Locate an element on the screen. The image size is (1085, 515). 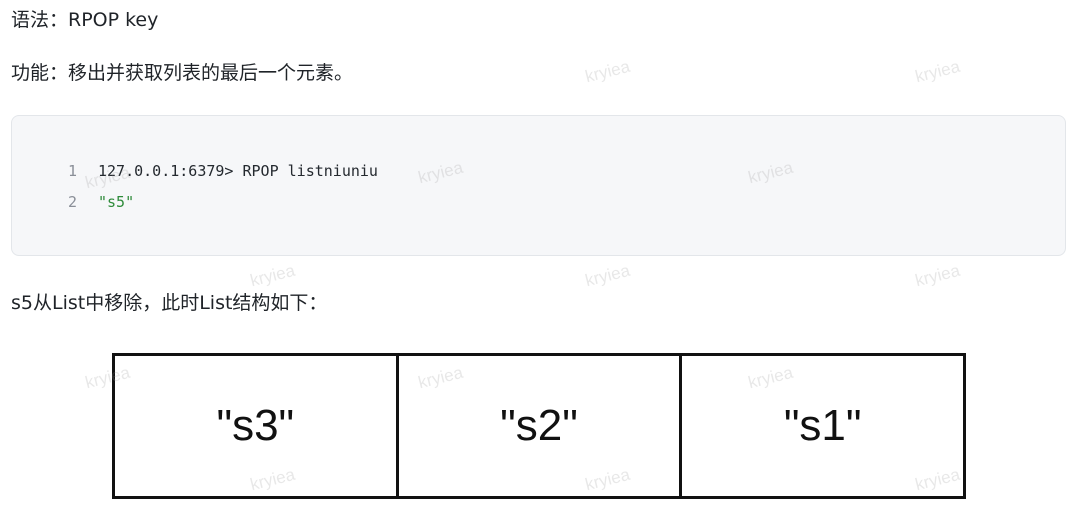
code-line: 2 "s5" is located at coordinates (101, 202).